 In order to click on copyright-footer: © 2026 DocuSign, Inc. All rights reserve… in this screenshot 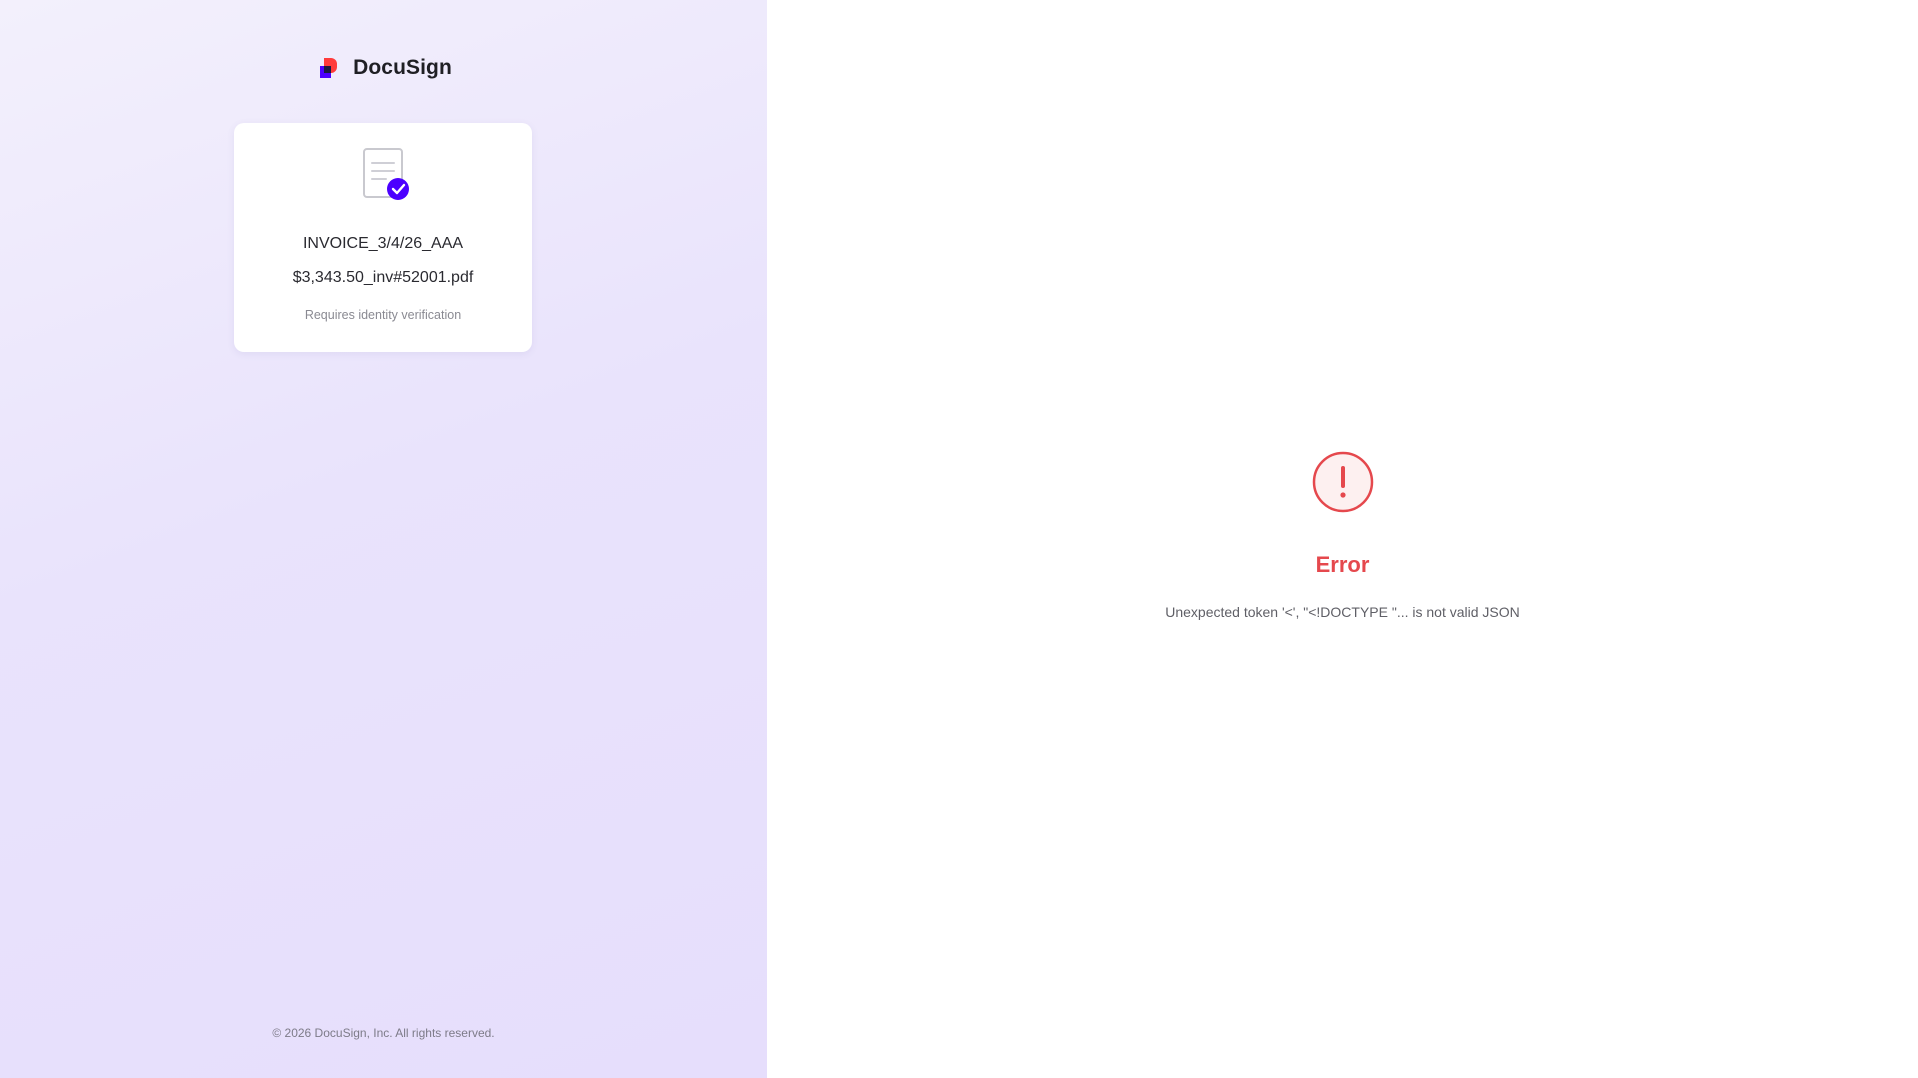, I will do `click(383, 1033)`.